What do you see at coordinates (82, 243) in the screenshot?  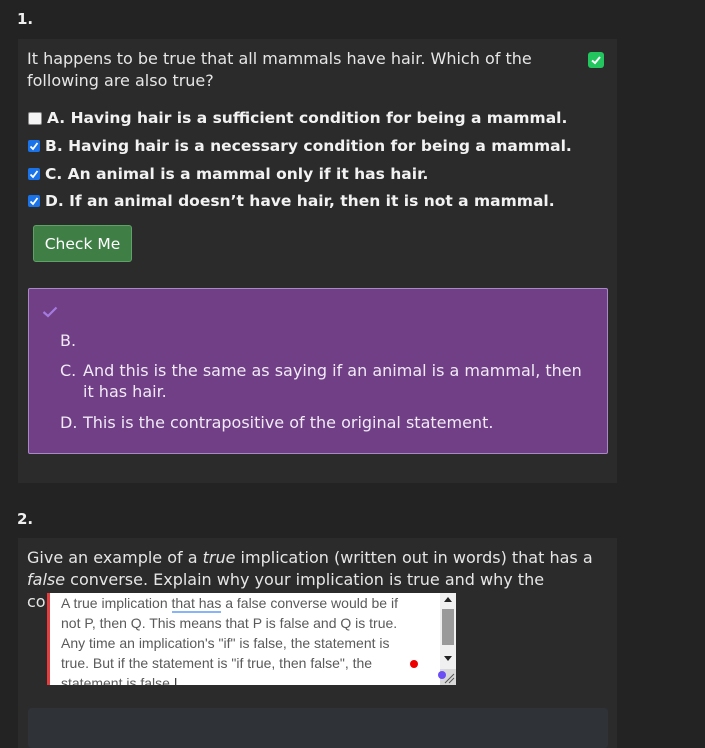 I see `check-me-button: Check Me` at bounding box center [82, 243].